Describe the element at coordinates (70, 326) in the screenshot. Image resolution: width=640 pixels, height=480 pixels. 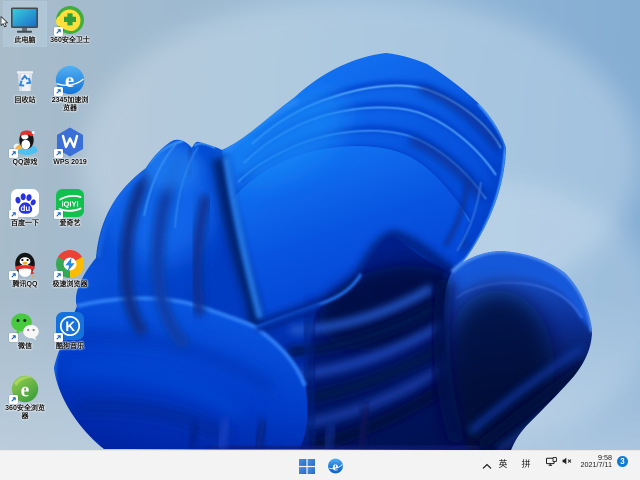
I see `svg-text: K` at that location.